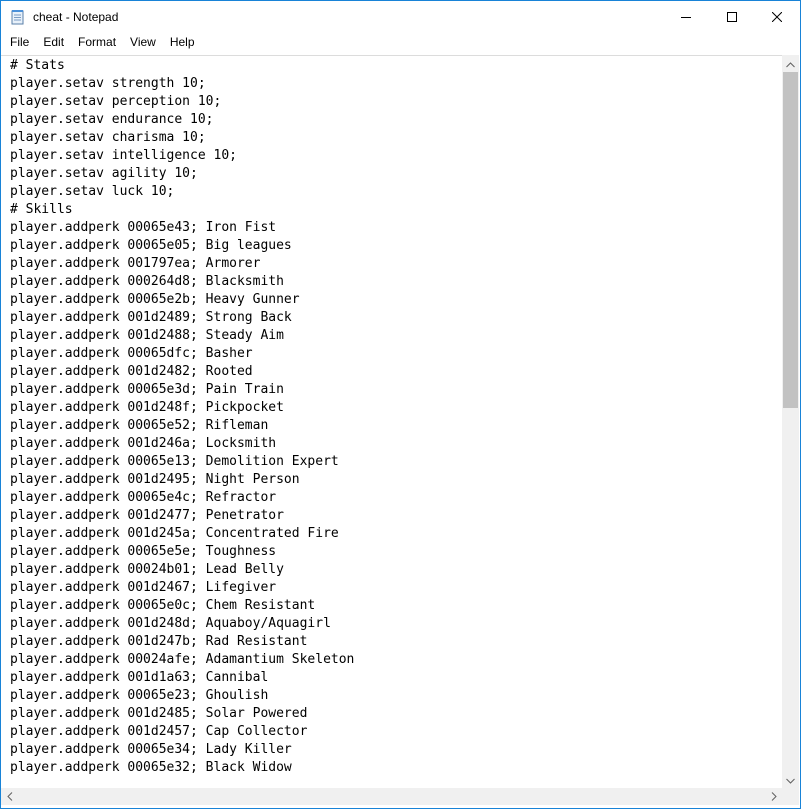  I want to click on text-line: player.addperk 000264d8; Blacksmith, so click(147, 281).